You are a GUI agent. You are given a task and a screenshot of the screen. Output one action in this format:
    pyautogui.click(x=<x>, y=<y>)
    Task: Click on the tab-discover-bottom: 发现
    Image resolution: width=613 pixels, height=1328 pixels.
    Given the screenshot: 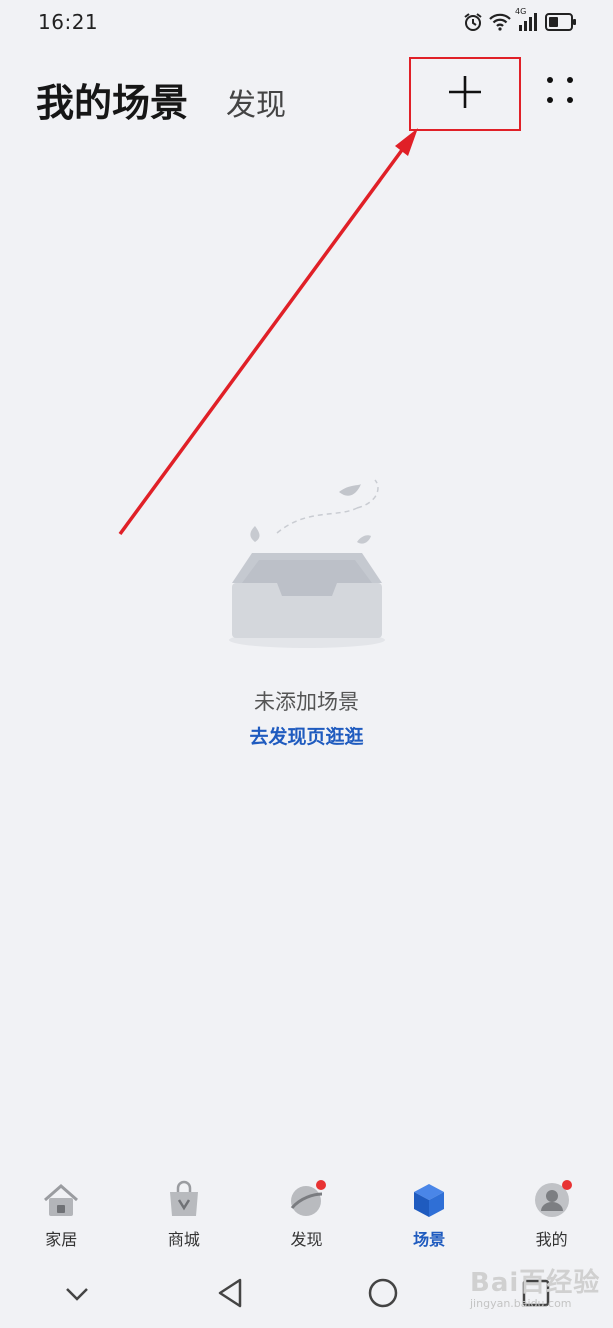 What is the action you would take?
    pyautogui.click(x=306, y=1215)
    